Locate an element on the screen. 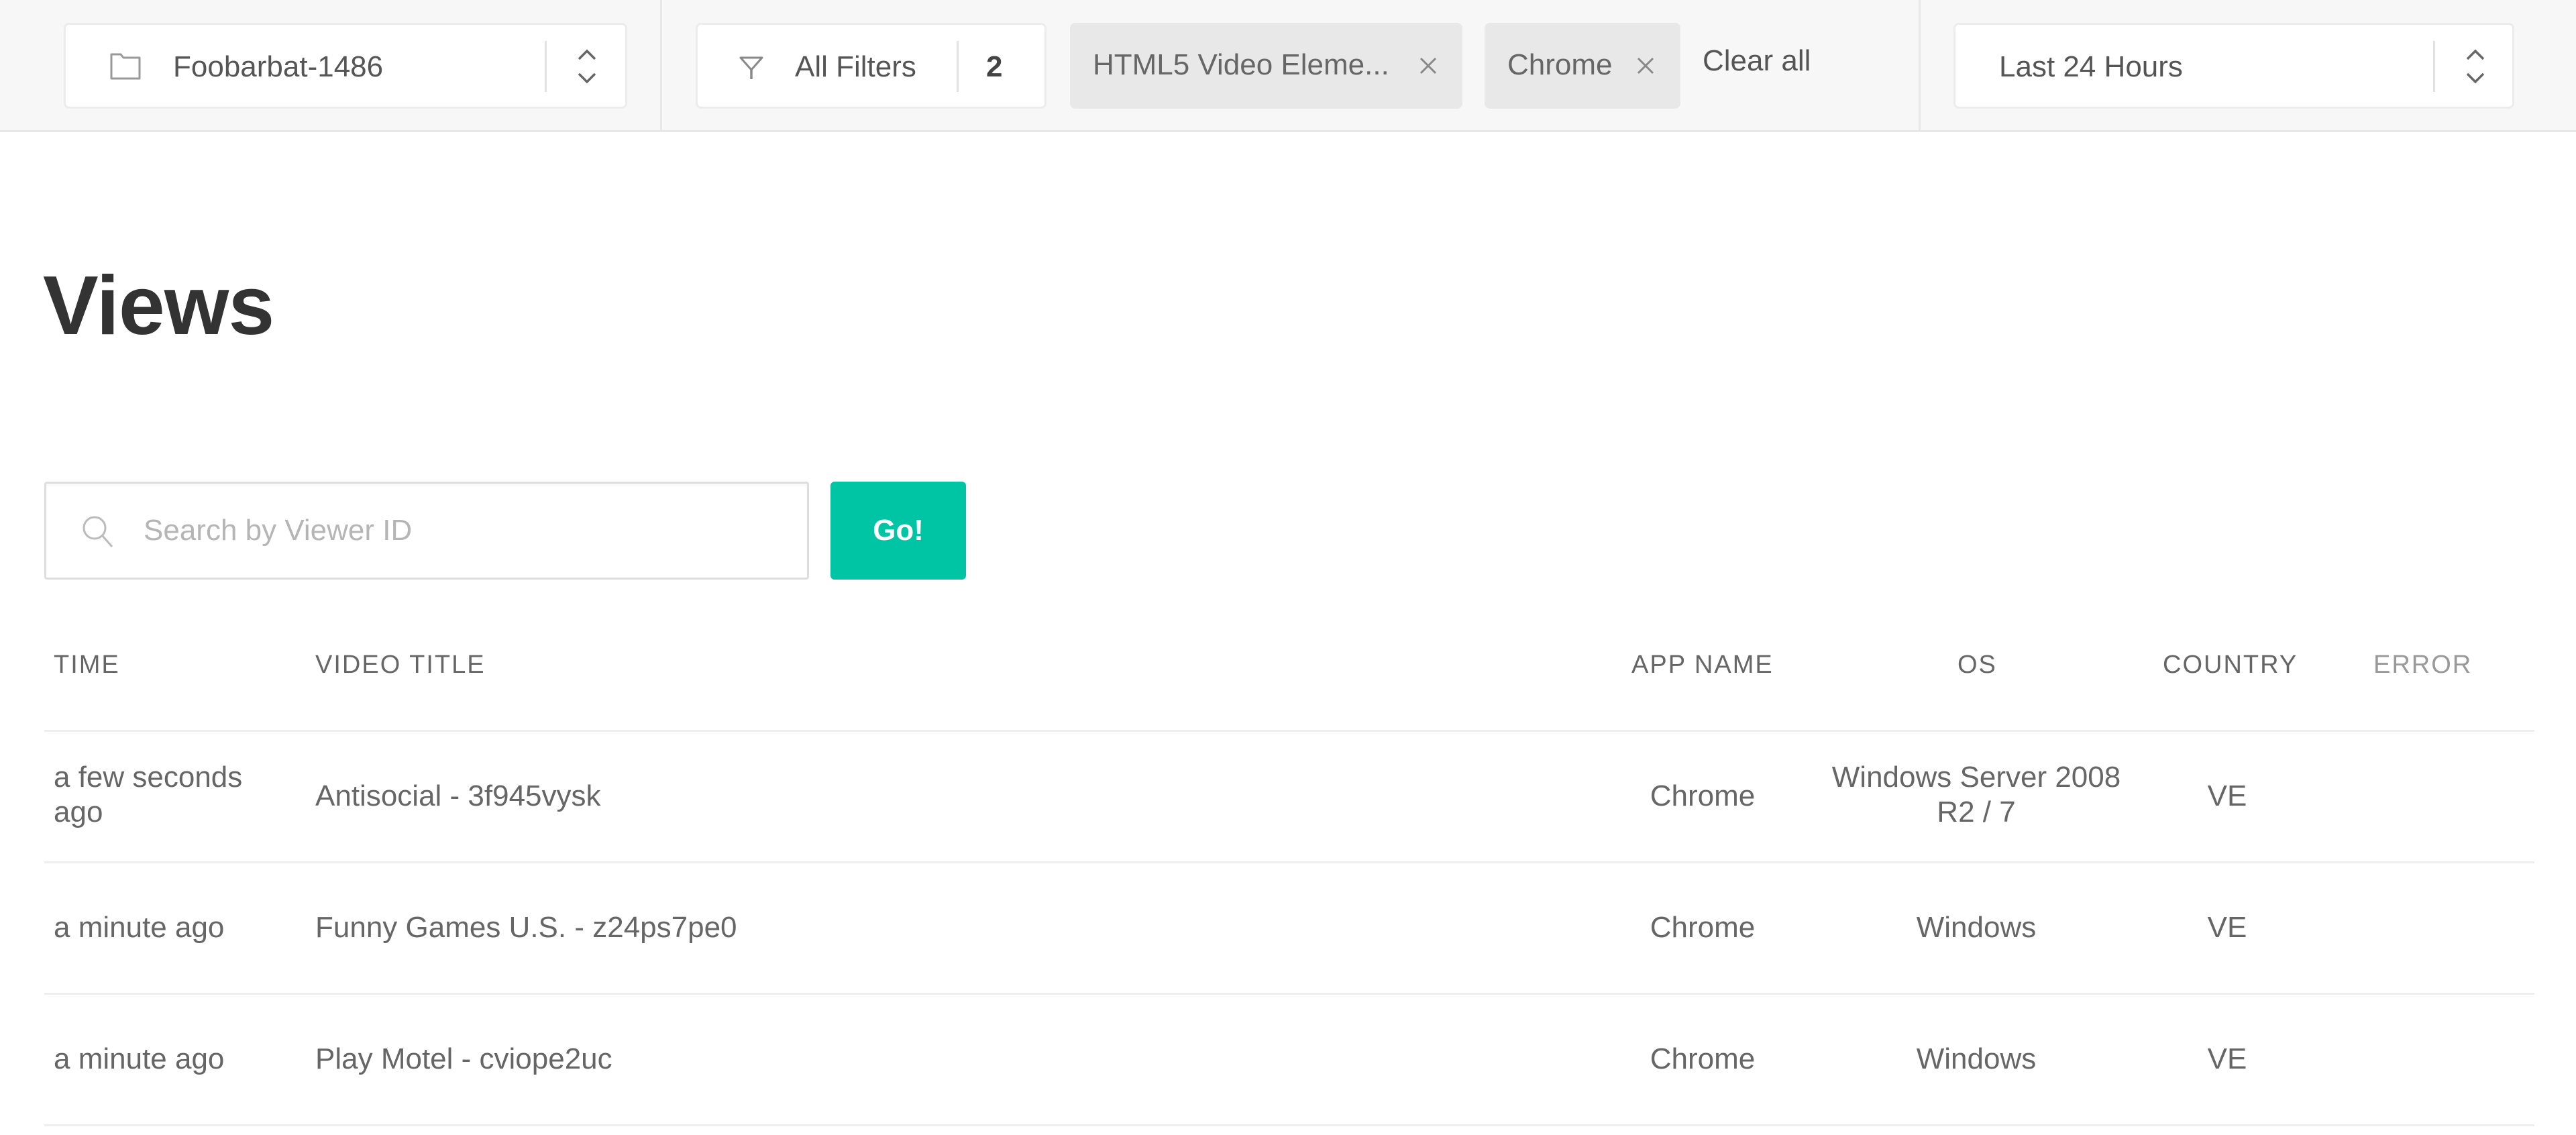 This screenshot has height=1135, width=2576. all-filters-button: All Filters 2 is located at coordinates (871, 66).